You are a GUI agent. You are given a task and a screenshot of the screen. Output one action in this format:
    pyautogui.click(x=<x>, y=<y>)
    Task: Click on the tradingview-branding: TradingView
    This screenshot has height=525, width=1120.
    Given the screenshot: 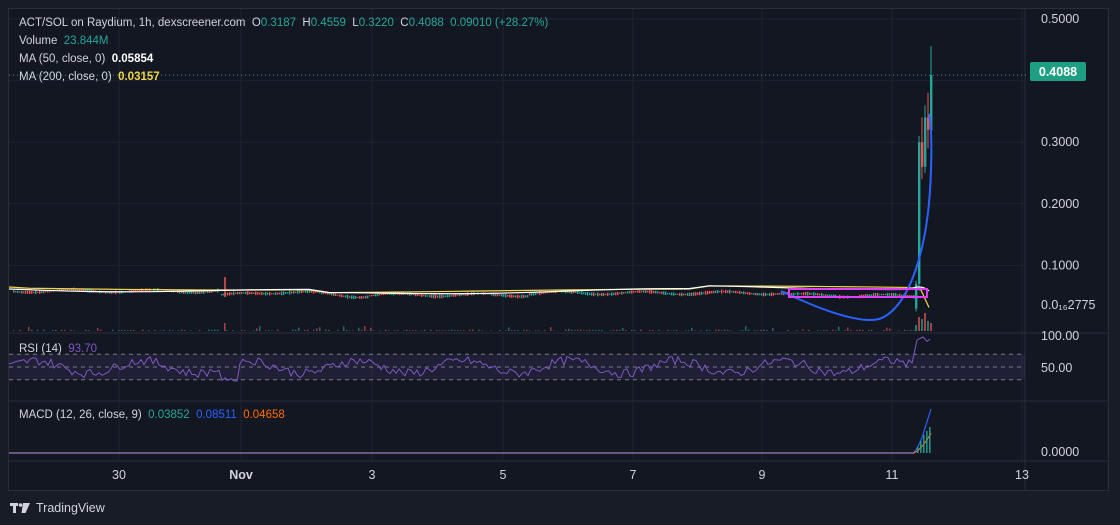 What is the action you would take?
    pyautogui.click(x=57, y=508)
    